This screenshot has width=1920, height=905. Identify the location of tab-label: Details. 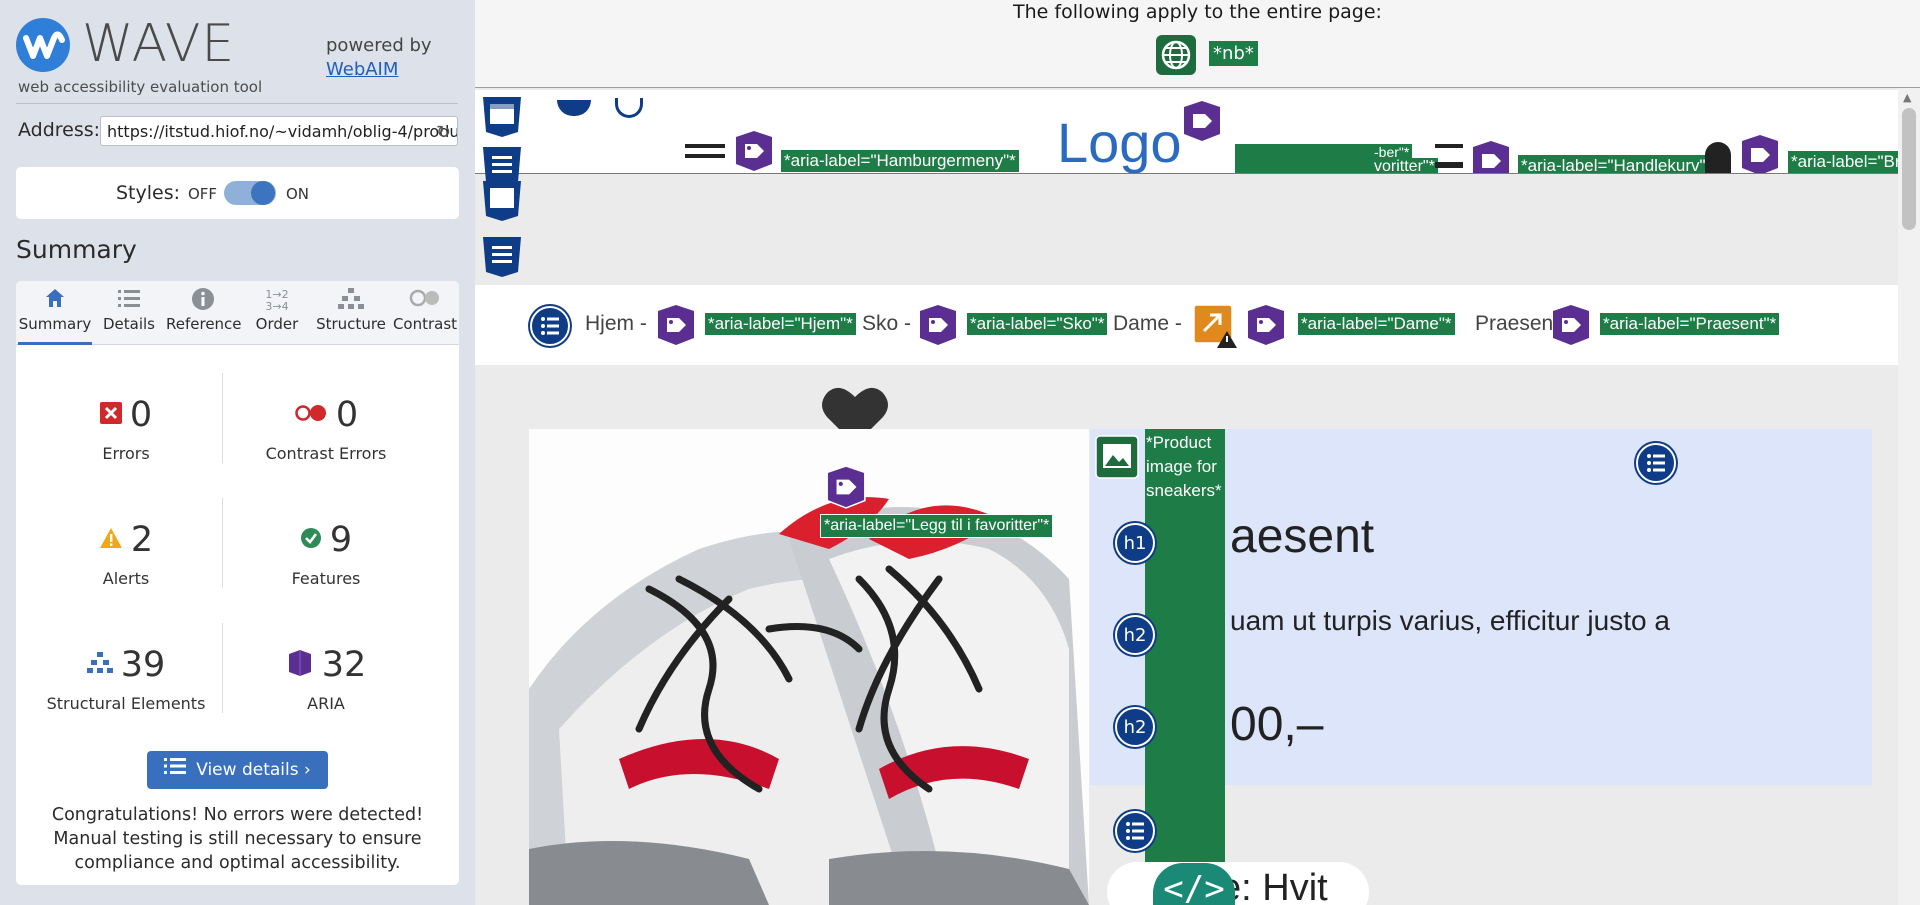
(128, 324).